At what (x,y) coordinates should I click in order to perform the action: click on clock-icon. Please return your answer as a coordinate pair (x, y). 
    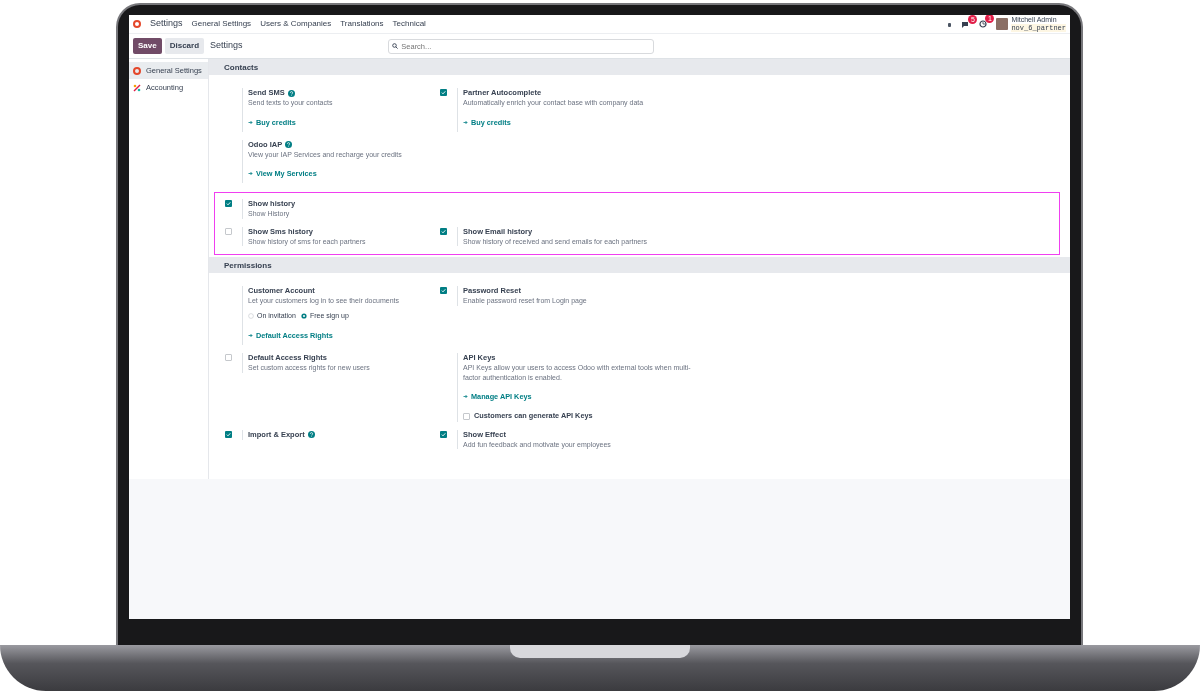
    Looking at the image, I should click on (983, 24).